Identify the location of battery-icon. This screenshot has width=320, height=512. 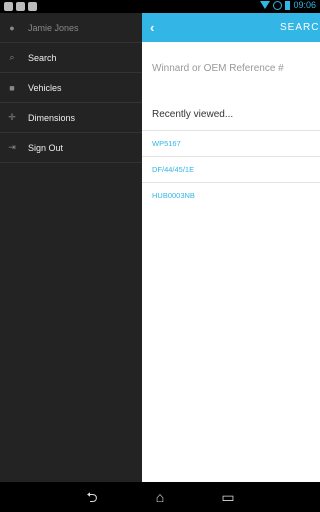
(288, 5).